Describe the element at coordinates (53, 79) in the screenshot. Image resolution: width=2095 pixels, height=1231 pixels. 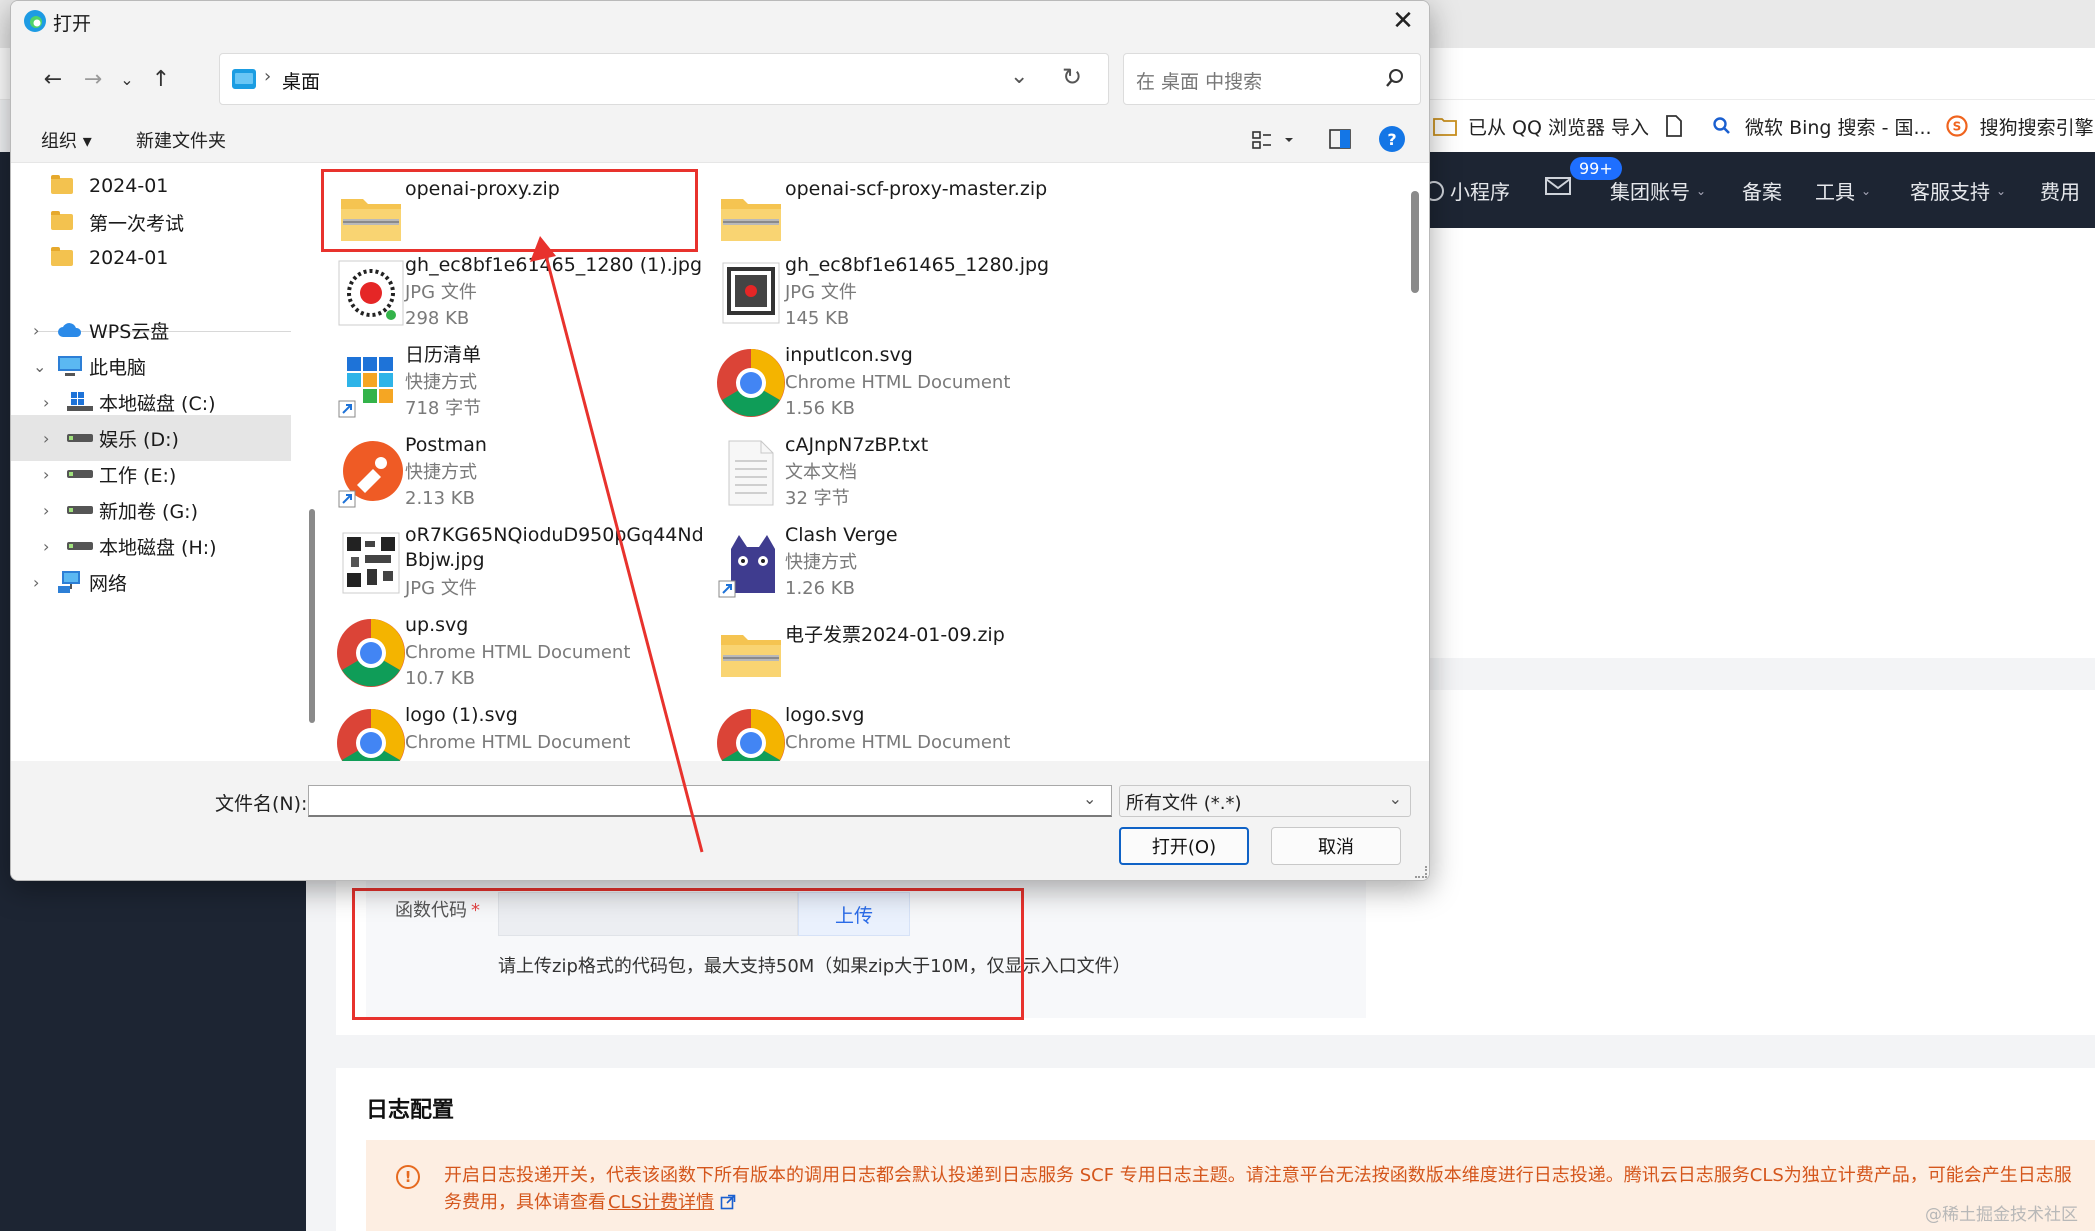
I see `back-button: ←` at that location.